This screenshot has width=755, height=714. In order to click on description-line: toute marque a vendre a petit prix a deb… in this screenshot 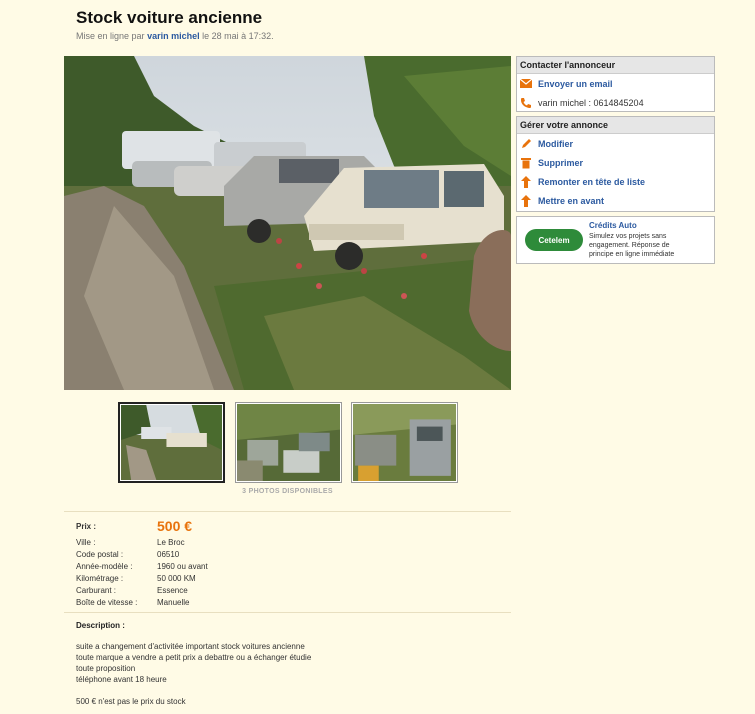, I will do `click(194, 657)`.